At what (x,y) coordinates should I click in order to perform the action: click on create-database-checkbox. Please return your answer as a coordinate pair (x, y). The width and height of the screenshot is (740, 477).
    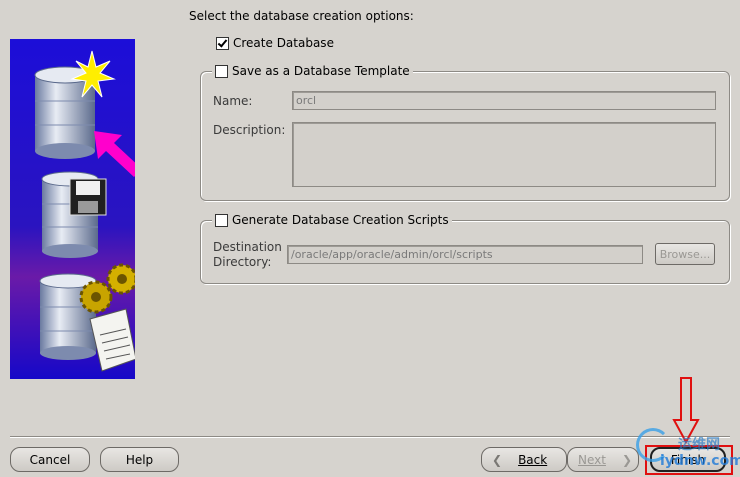
    Looking at the image, I should click on (222, 43).